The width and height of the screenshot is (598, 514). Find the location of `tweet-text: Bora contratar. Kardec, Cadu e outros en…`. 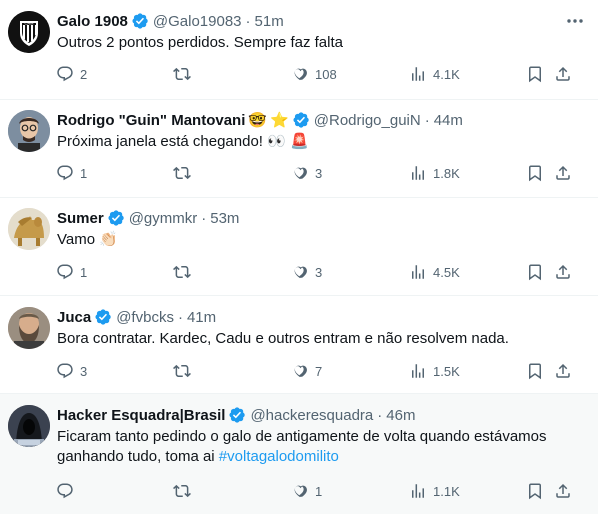

tweet-text: Bora contratar. Kardec, Cadu e outros en… is located at coordinates (283, 338).